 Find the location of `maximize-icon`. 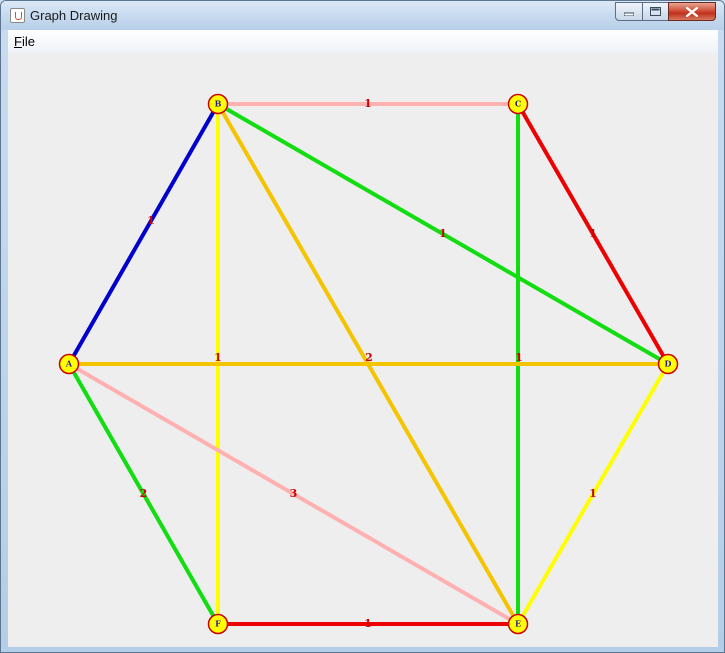

maximize-icon is located at coordinates (655, 11).